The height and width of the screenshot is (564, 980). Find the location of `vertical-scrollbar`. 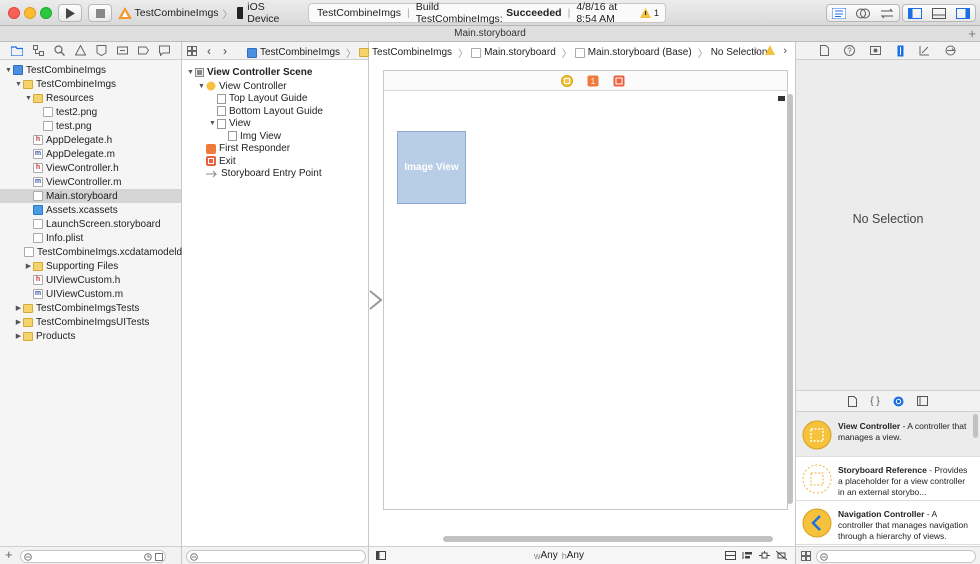

vertical-scrollbar is located at coordinates (790, 299).